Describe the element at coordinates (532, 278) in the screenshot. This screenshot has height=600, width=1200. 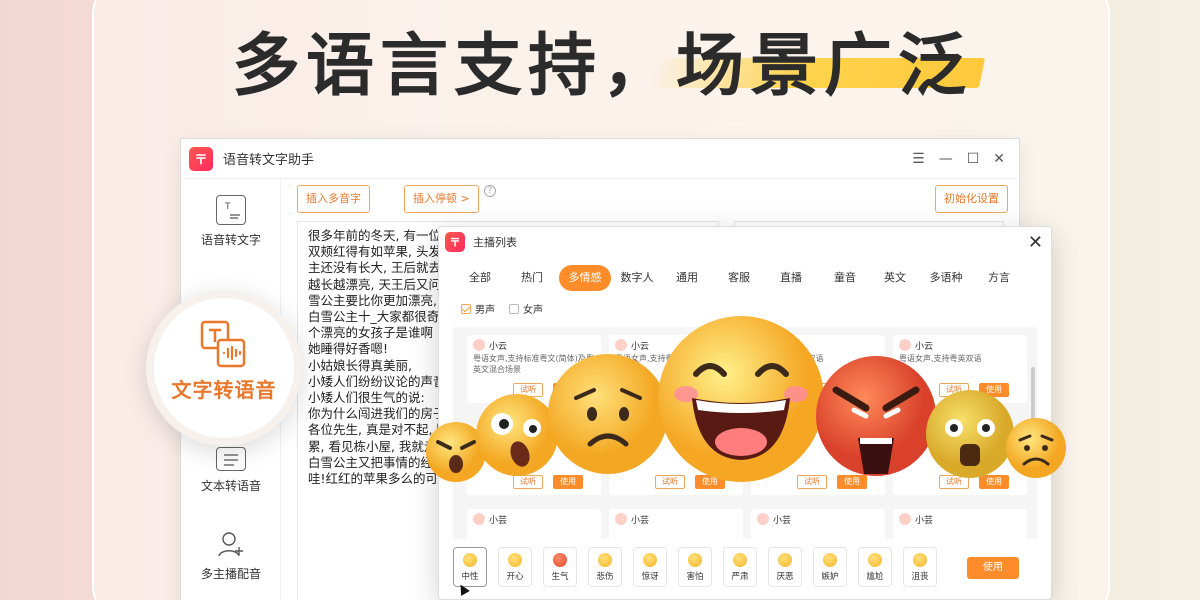
I see `tab-hot: 热门` at that location.